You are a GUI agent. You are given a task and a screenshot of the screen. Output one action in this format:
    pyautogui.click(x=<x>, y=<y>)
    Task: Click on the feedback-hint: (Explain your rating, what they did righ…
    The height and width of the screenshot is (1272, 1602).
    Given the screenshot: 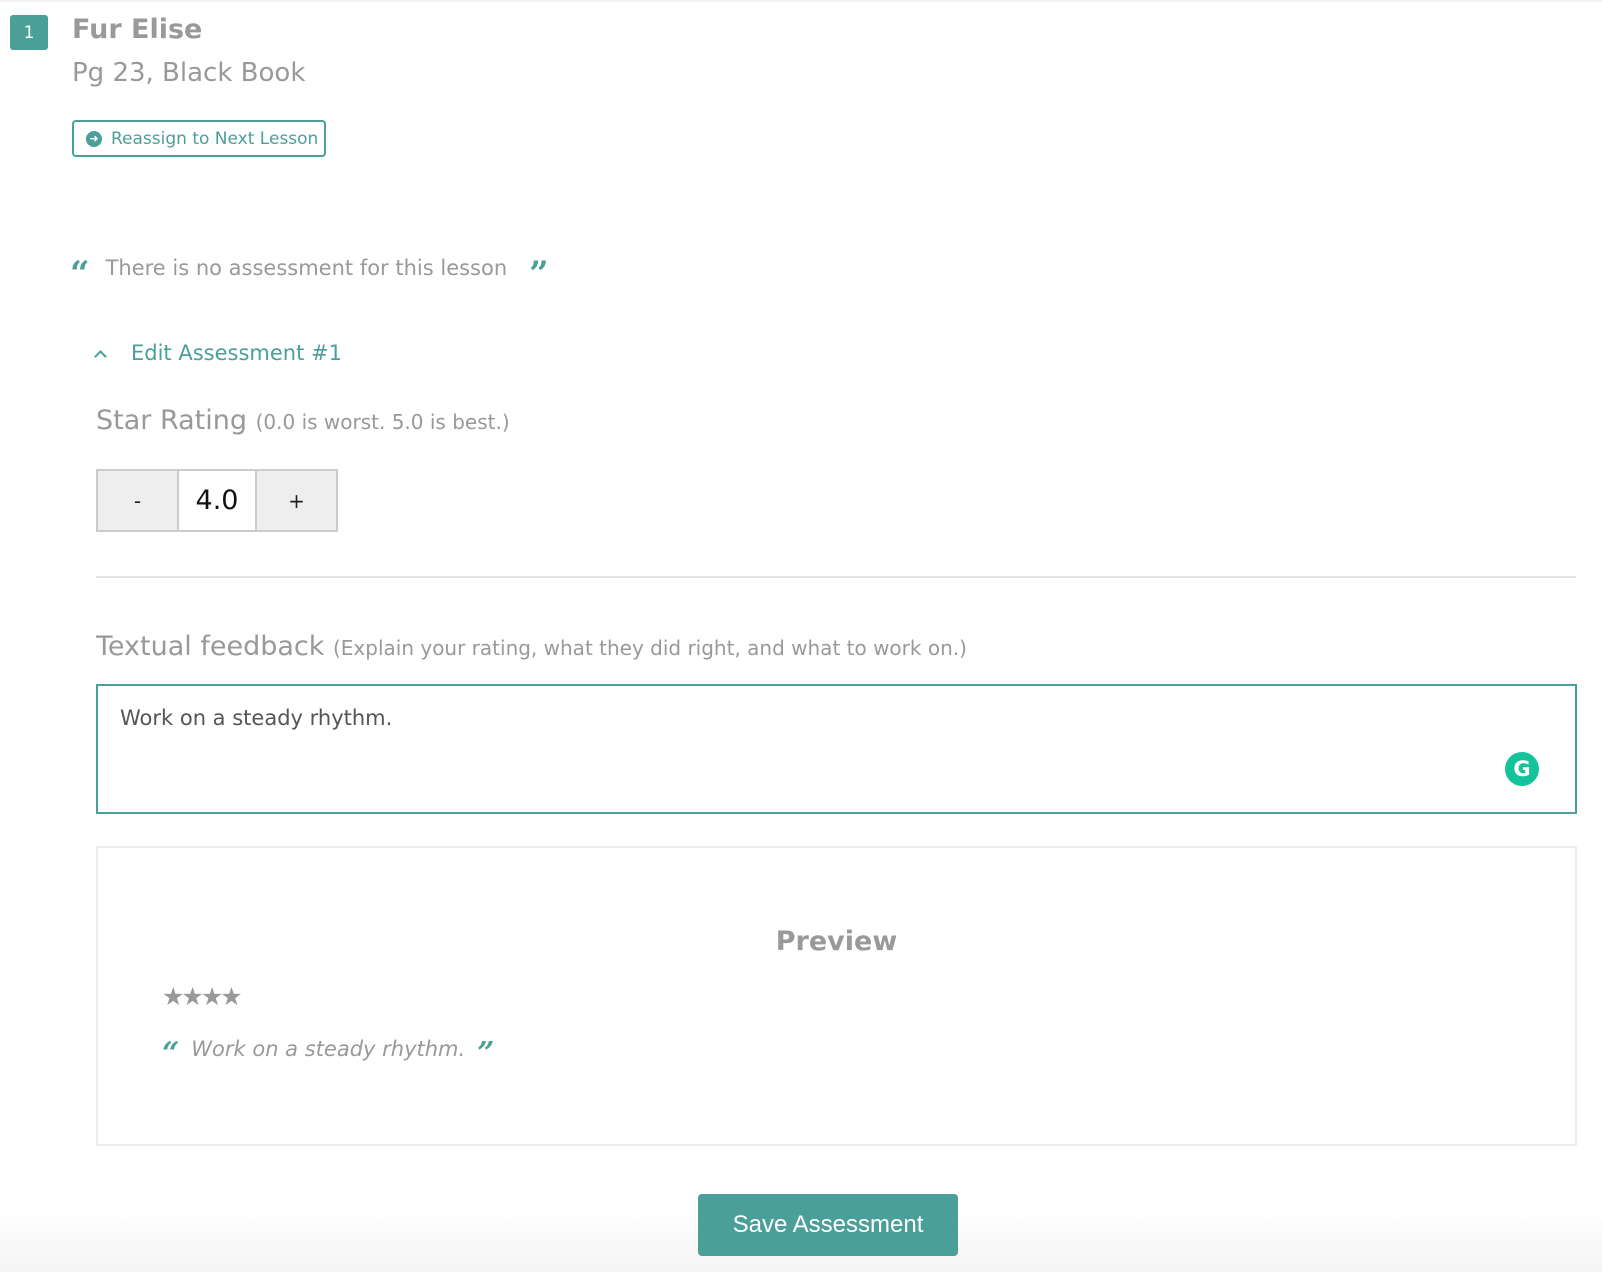 What is the action you would take?
    pyautogui.click(x=649, y=648)
    